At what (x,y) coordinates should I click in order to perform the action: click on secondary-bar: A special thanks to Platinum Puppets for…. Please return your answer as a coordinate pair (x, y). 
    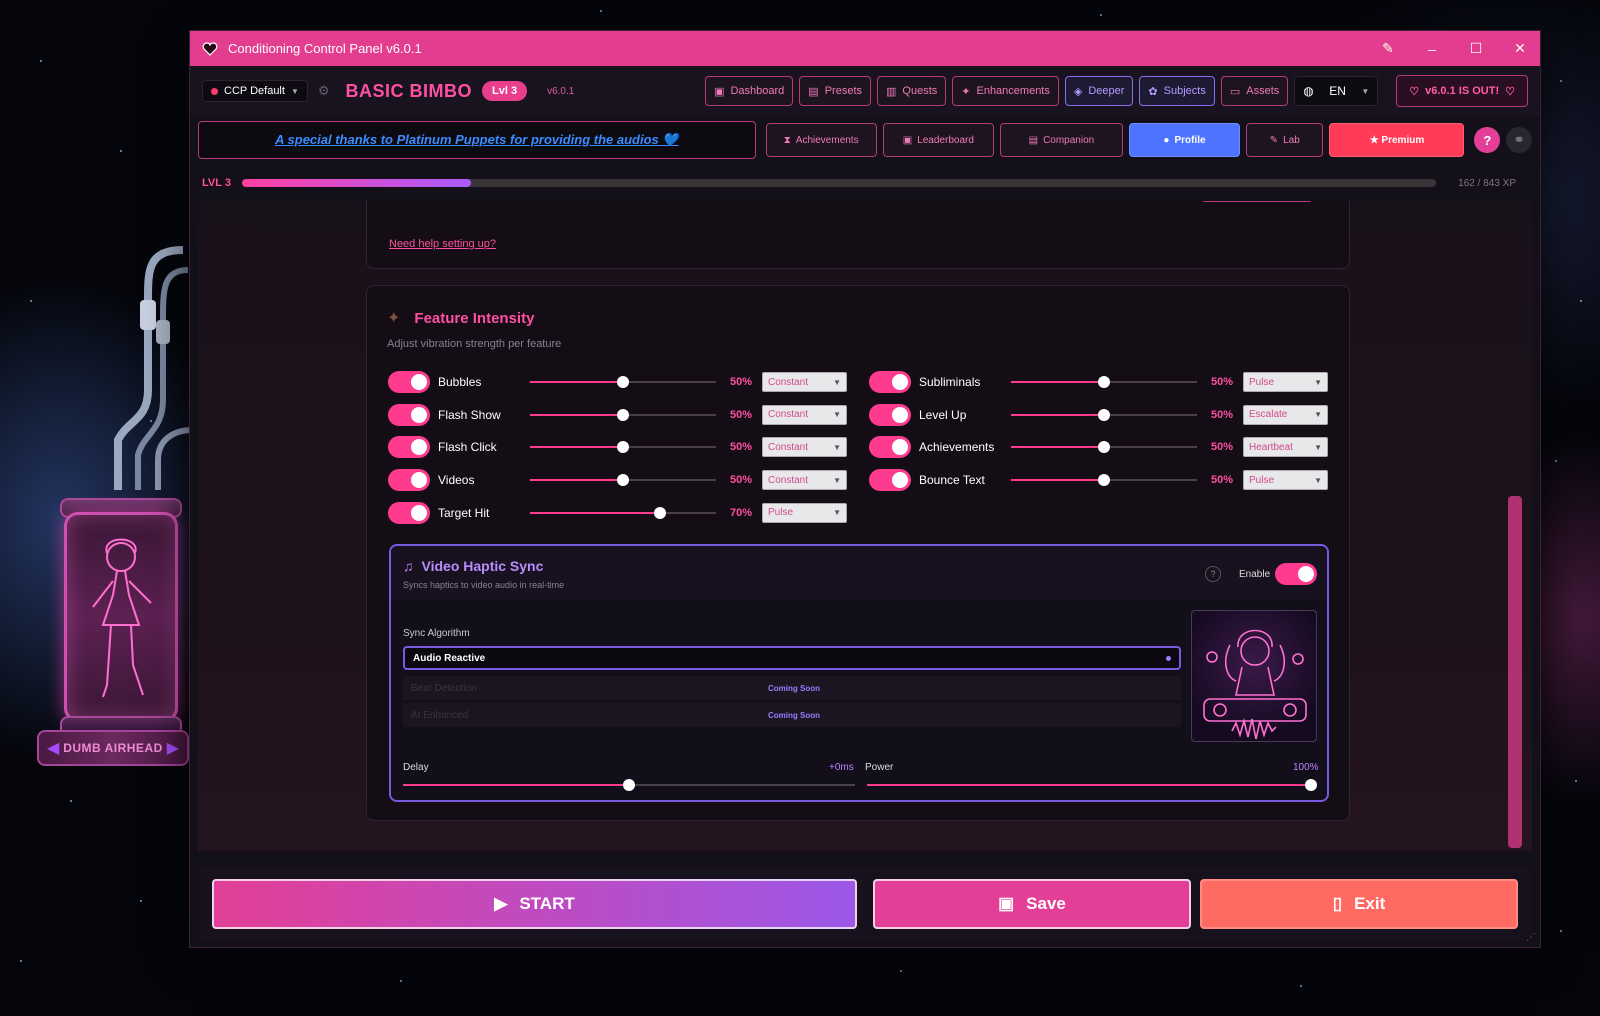
    Looking at the image, I should click on (865, 140).